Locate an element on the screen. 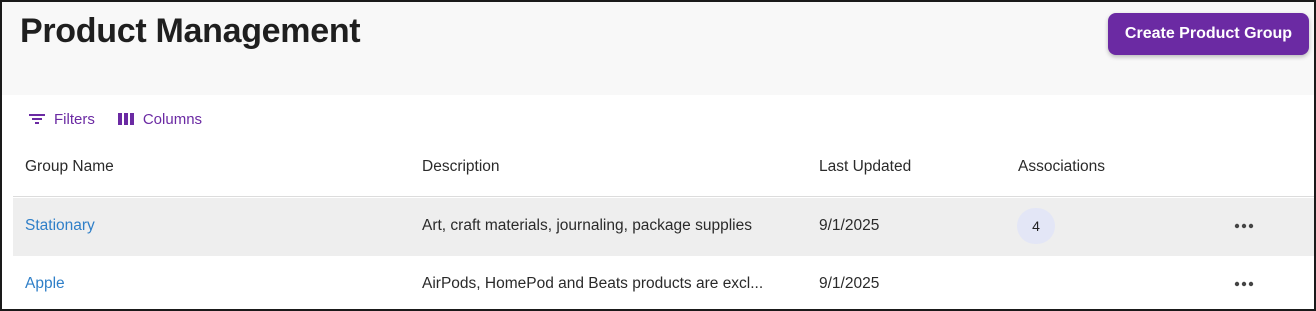 This screenshot has height=311, width=1316. filters-button: Filters is located at coordinates (61, 119).